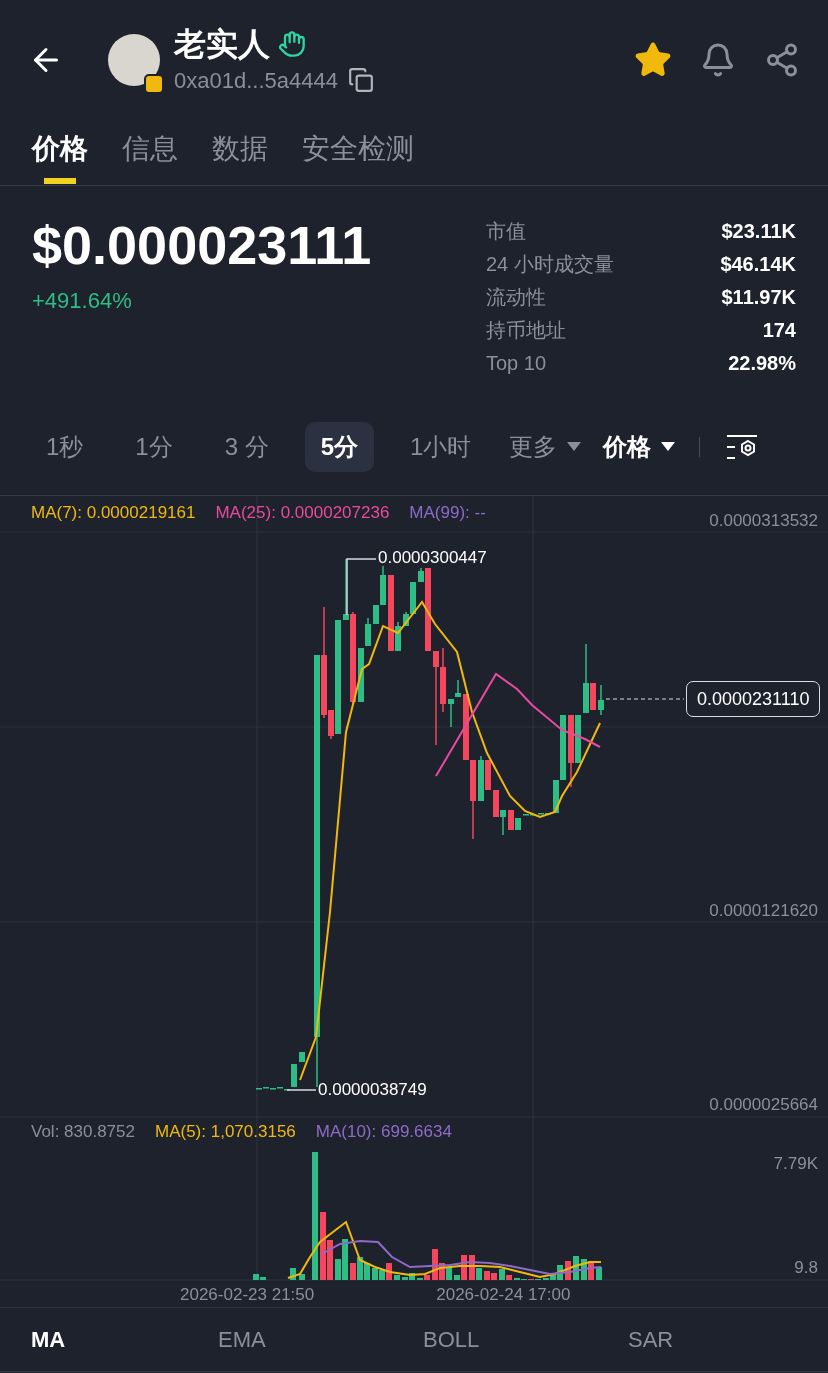 The width and height of the screenshot is (828, 1373). What do you see at coordinates (441, 446) in the screenshot?
I see `interval-tab: 1小时` at bounding box center [441, 446].